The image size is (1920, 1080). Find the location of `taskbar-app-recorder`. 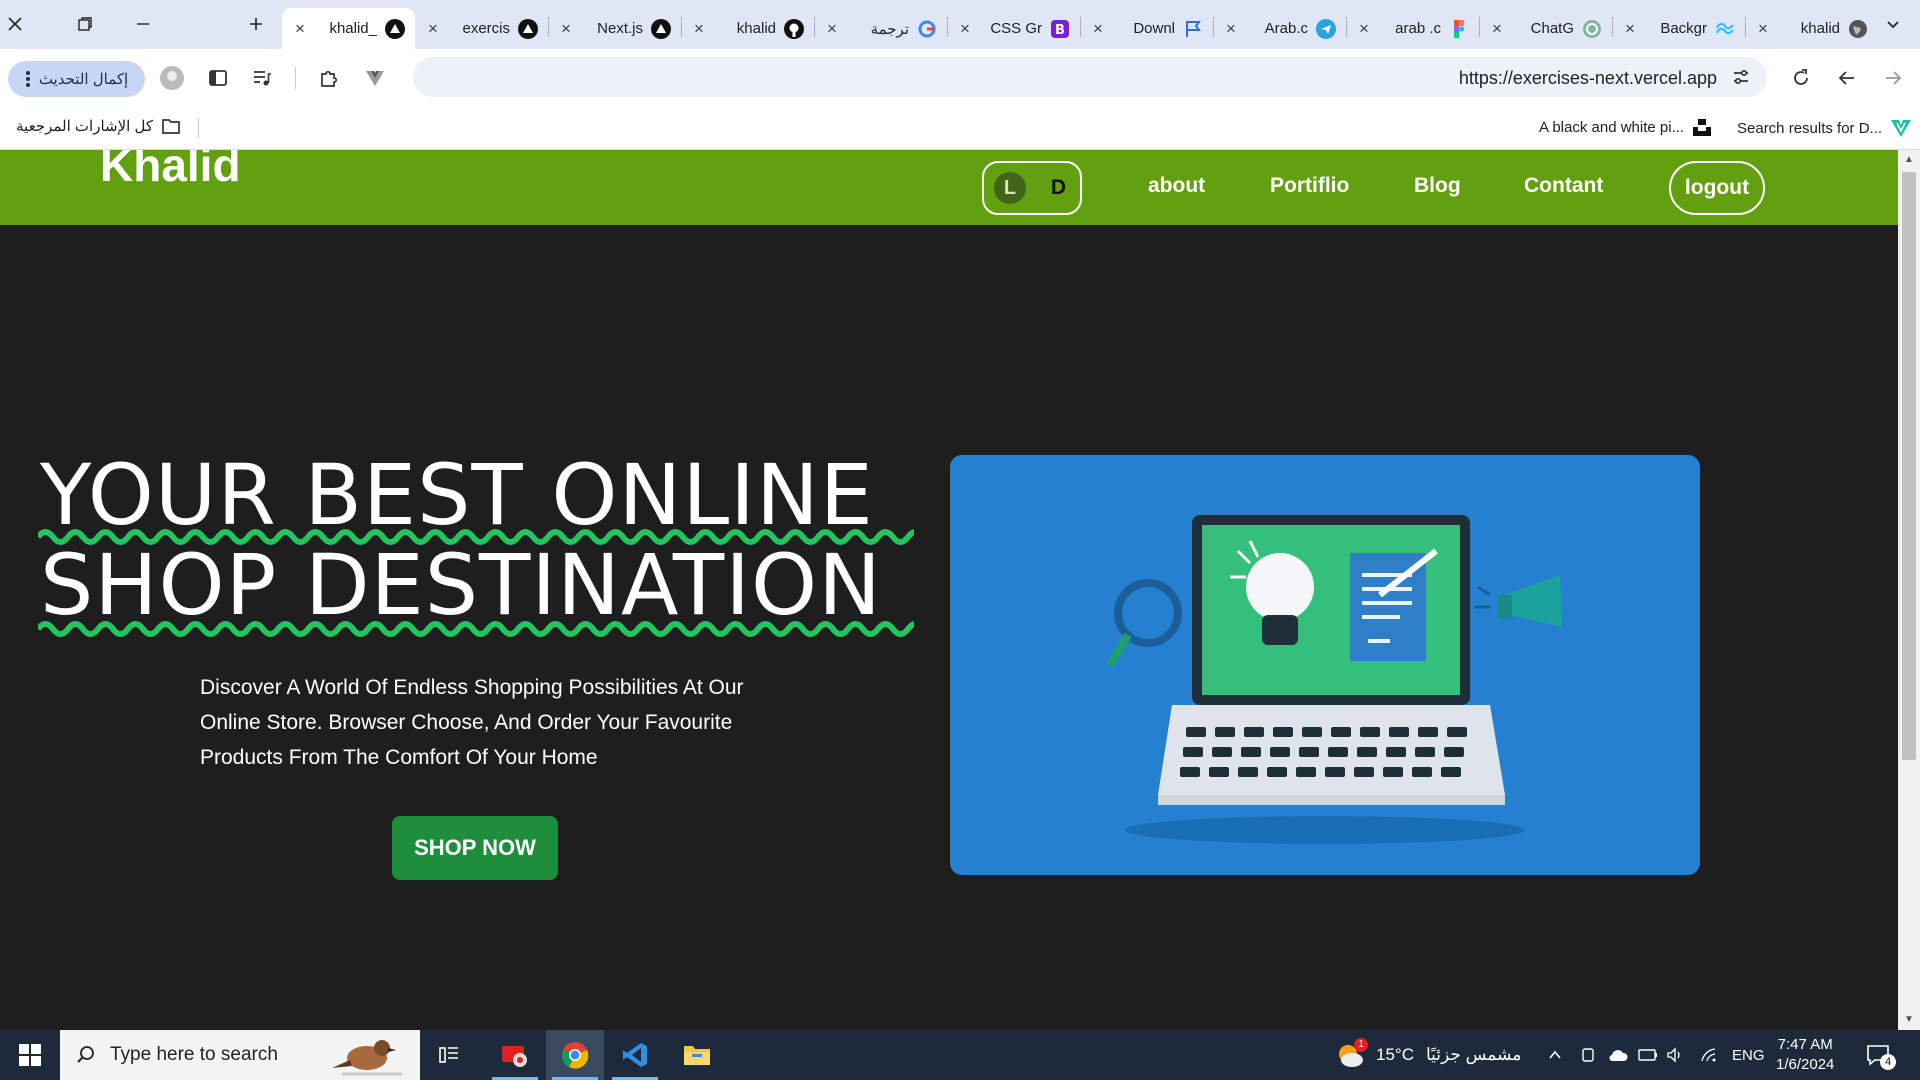

taskbar-app-recorder is located at coordinates (515, 1055).